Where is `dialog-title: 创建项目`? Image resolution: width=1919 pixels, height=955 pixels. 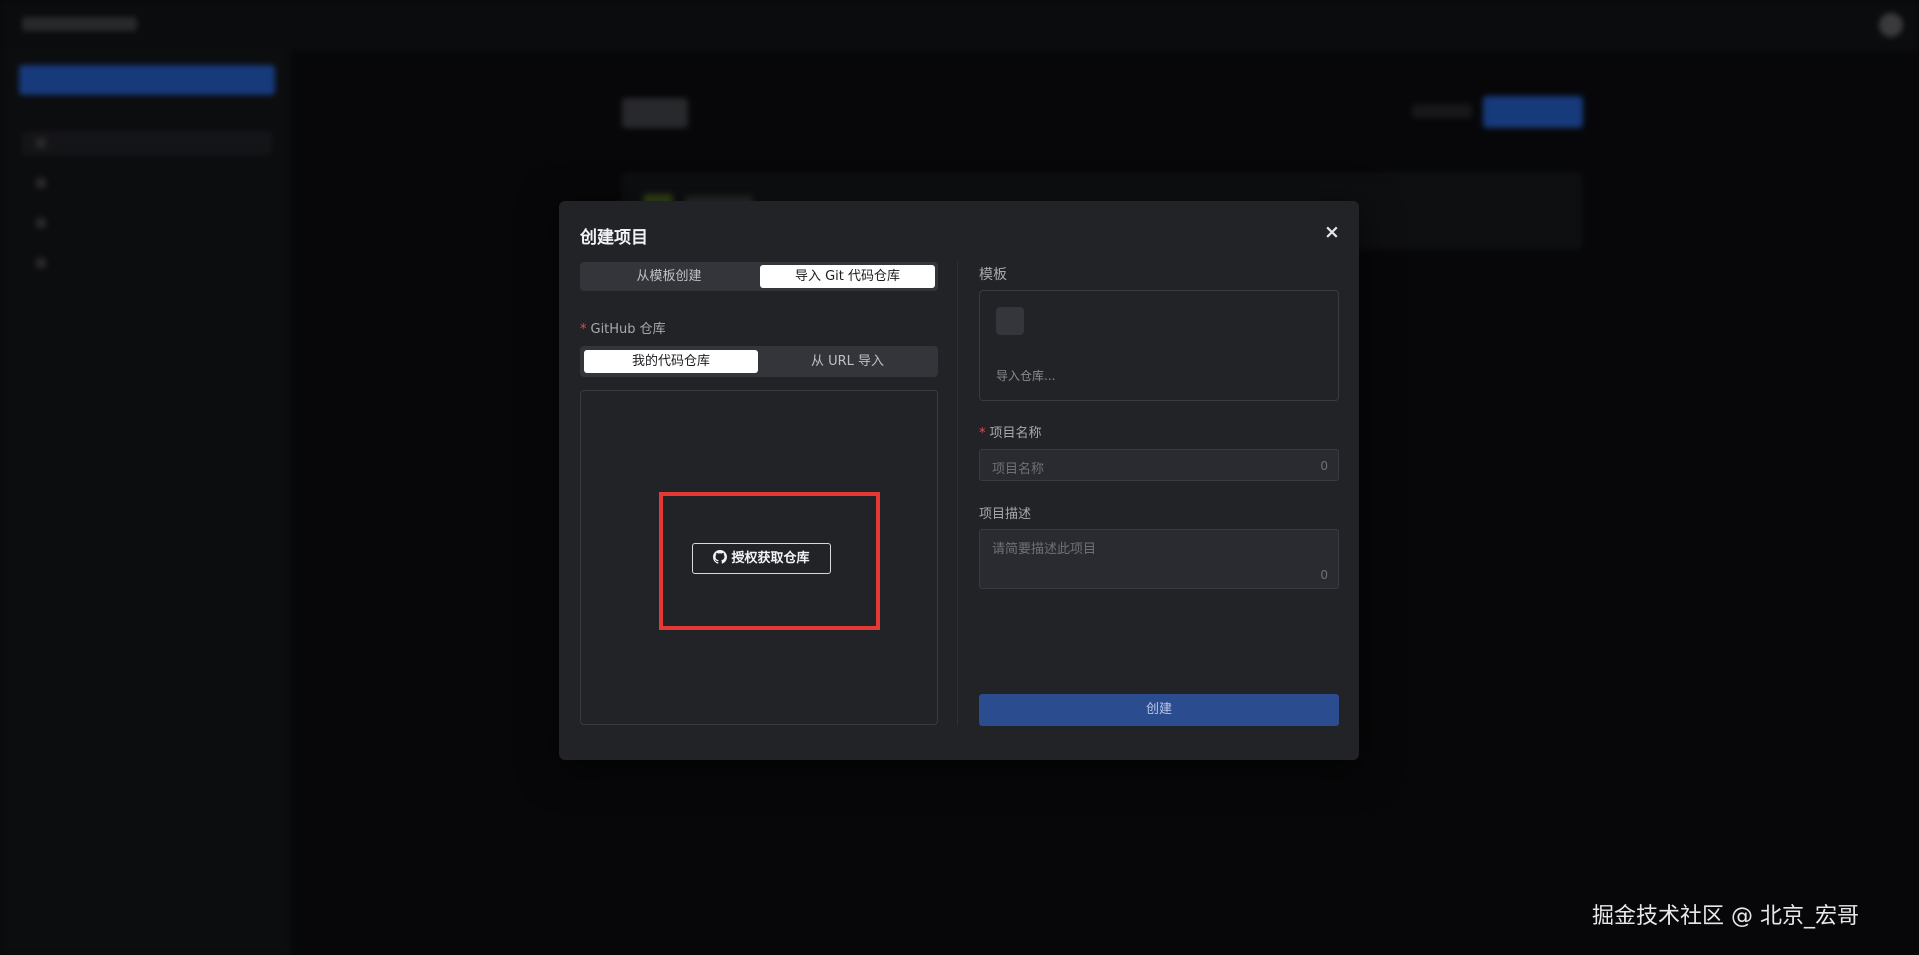
dialog-title: 创建项目 is located at coordinates (614, 238).